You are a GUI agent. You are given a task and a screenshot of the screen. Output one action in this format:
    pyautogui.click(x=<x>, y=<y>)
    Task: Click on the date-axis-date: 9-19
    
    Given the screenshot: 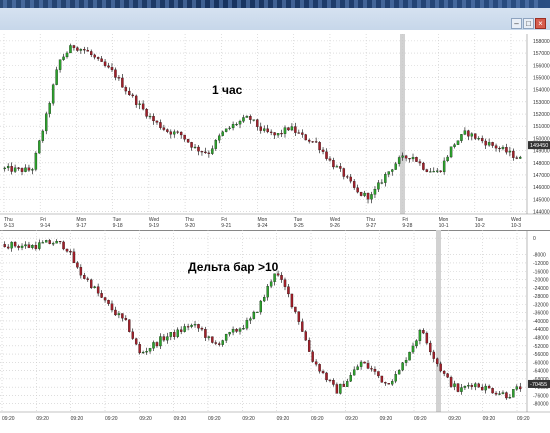 What is the action you would take?
    pyautogui.click(x=154, y=226)
    